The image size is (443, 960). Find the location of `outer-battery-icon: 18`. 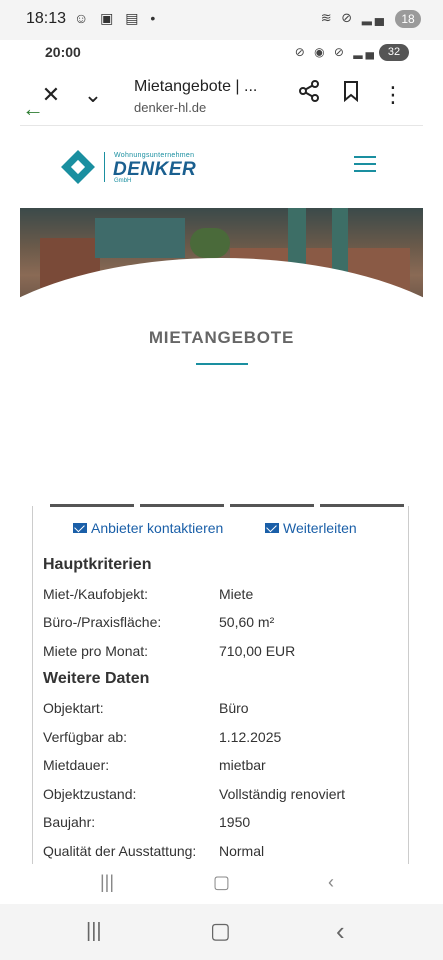

outer-battery-icon: 18 is located at coordinates (408, 19).